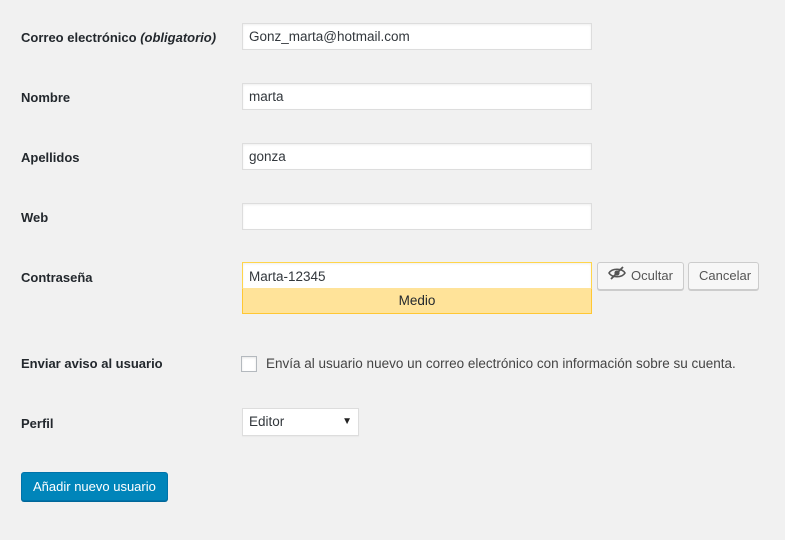  Describe the element at coordinates (94, 486) in the screenshot. I see `add-new-user-button: Añadir nuevo usuario` at that location.